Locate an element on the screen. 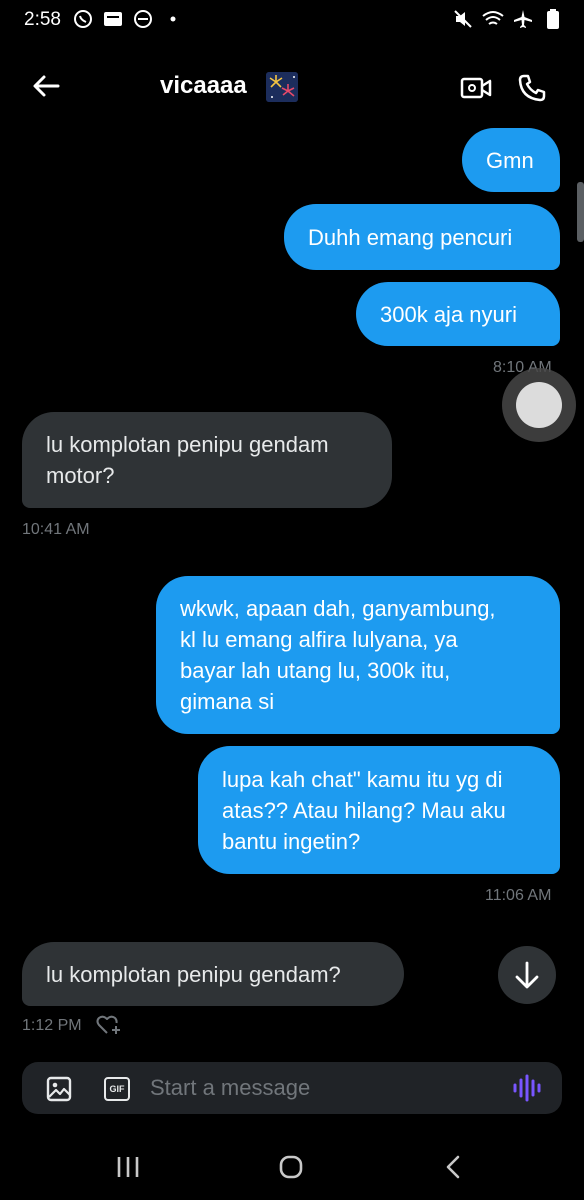  message-timestamp: 11:06 AM is located at coordinates (518, 895).